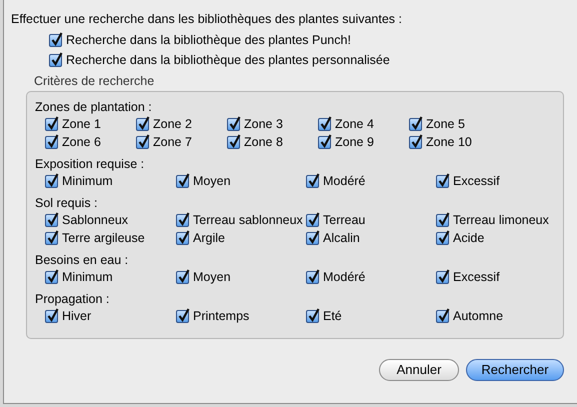 This screenshot has height=407, width=577. Describe the element at coordinates (445, 124) in the screenshot. I see `checkbox-label: Zone 5` at that location.